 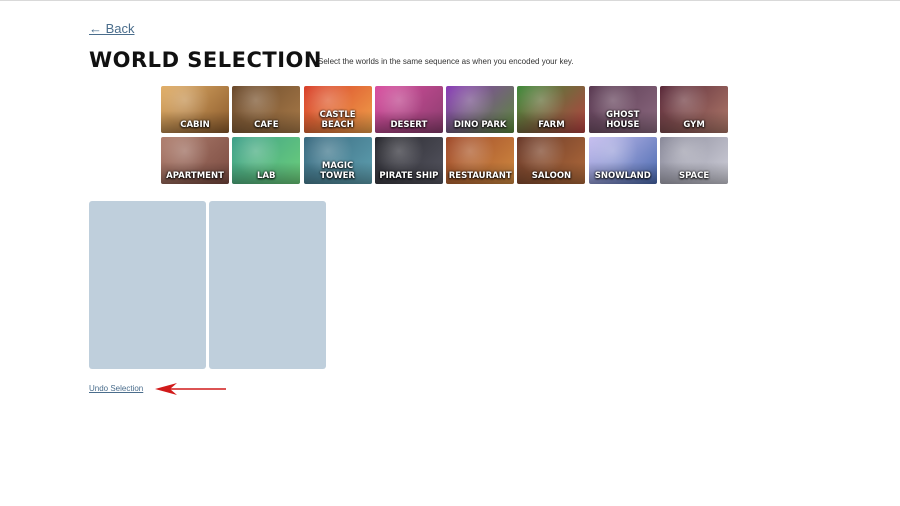 What do you see at coordinates (622, 160) in the screenshot?
I see `world-tile-snowland: SNOWLAND` at bounding box center [622, 160].